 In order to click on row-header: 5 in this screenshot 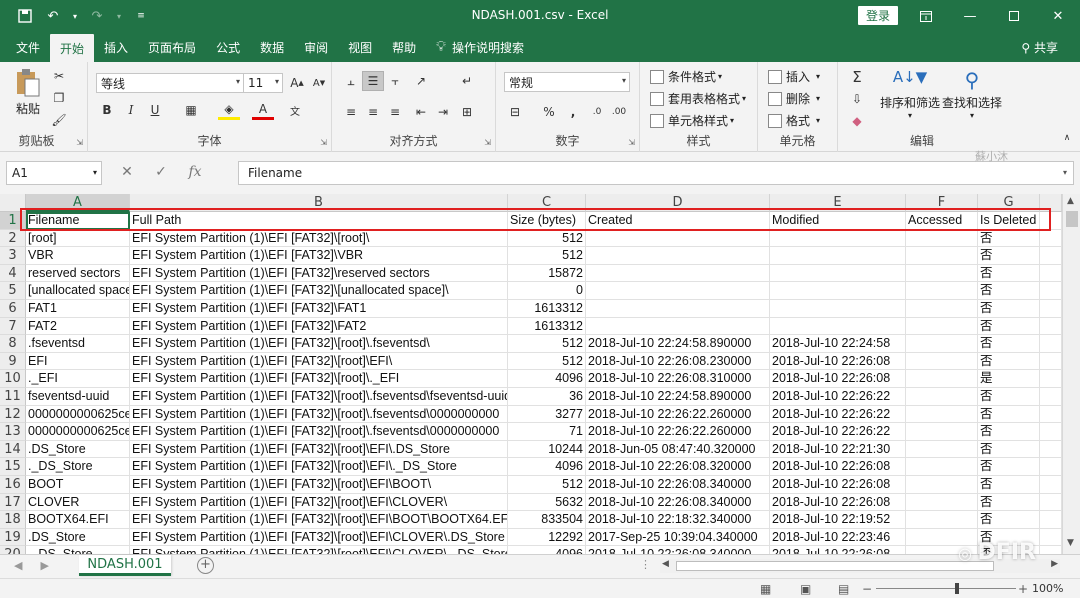, I will do `click(13, 291)`.